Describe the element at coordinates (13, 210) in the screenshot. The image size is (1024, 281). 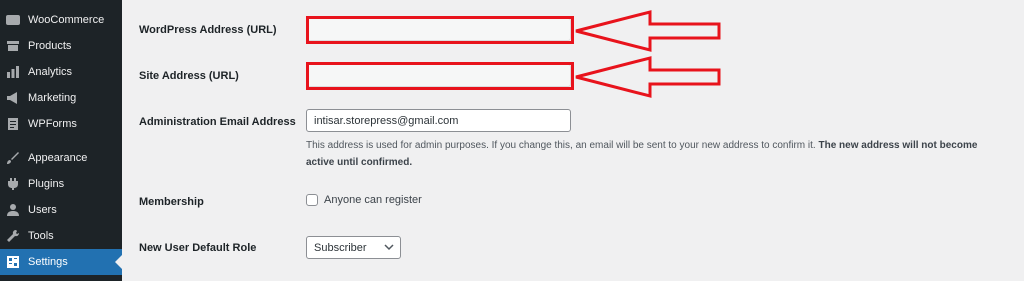
I see `users-icon` at that location.